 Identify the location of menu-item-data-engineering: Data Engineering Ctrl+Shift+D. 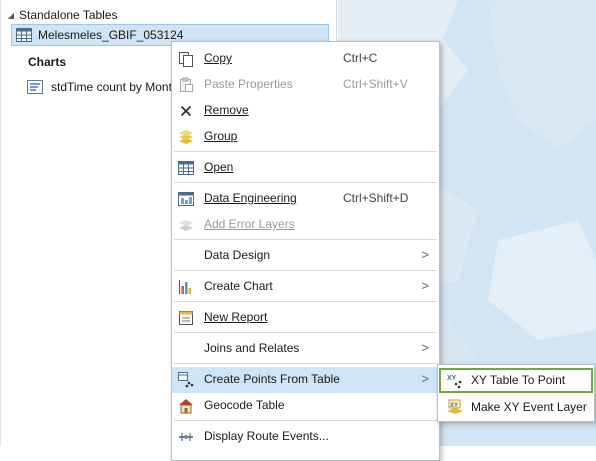
(305, 199).